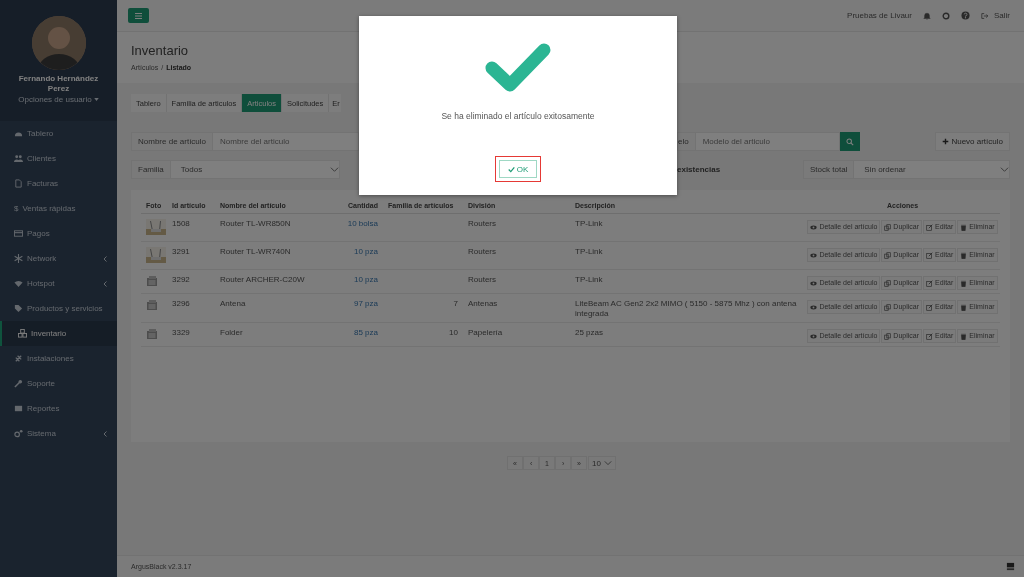  What do you see at coordinates (18, 433) in the screenshot?
I see `gears-icon` at bounding box center [18, 433].